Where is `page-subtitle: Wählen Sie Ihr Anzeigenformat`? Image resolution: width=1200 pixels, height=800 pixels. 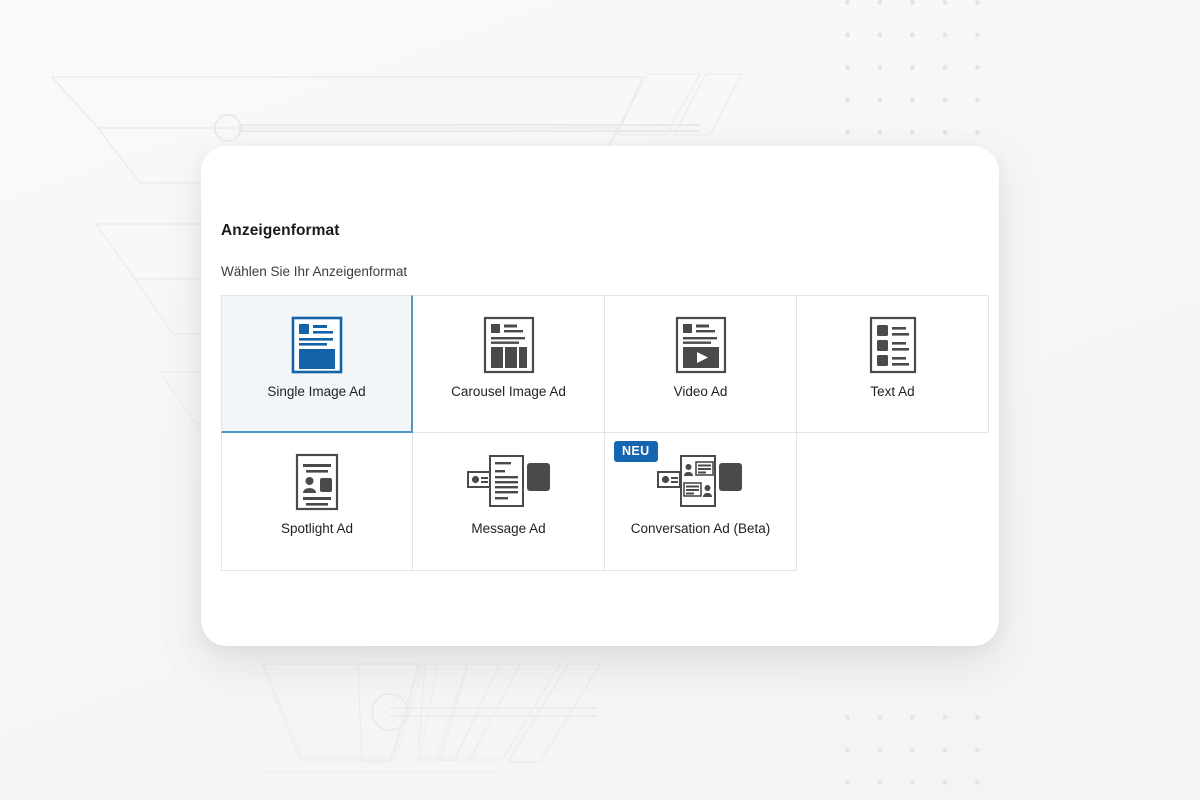 page-subtitle: Wählen Sie Ihr Anzeigenformat is located at coordinates (314, 271).